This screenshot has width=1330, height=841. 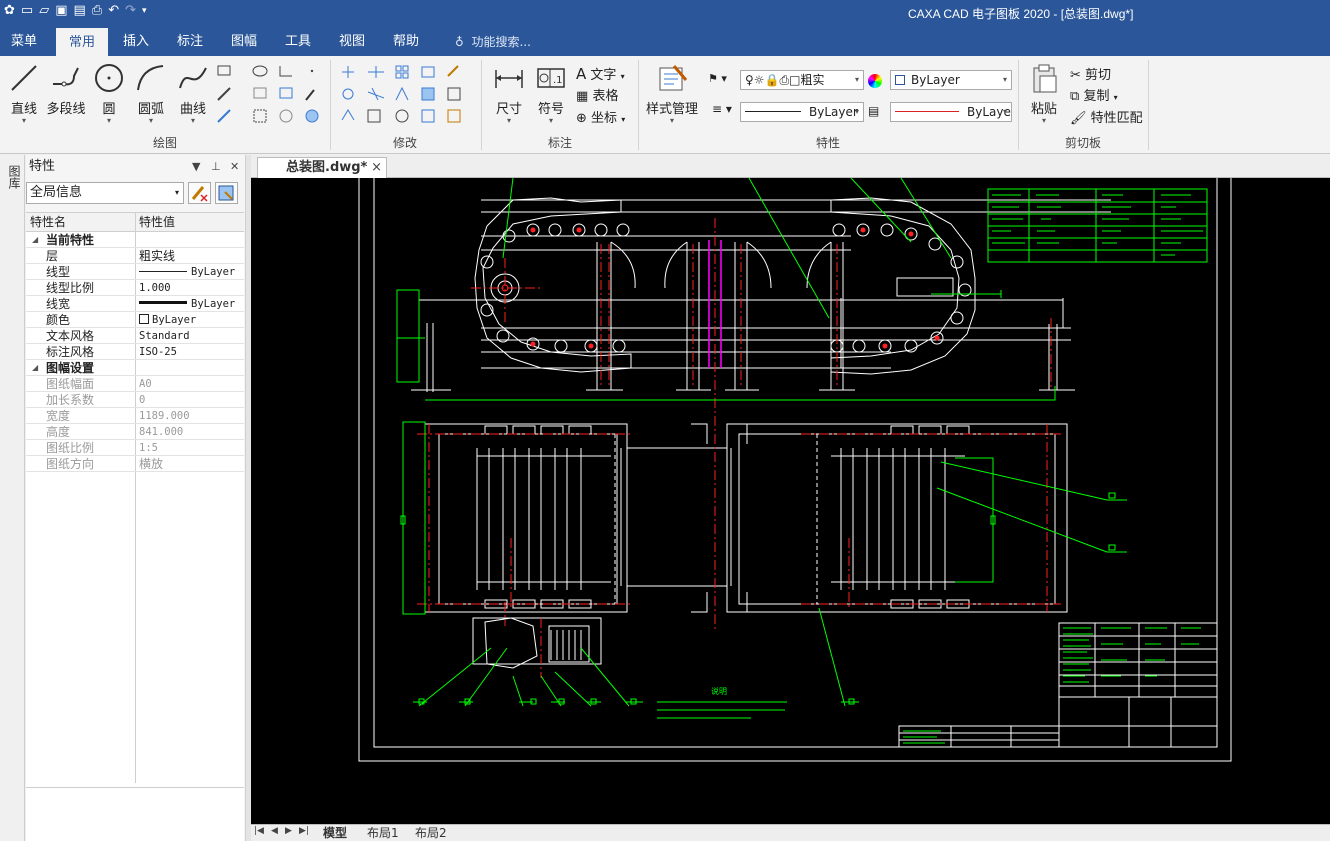 I want to click on layout-tab-model: 模型, so click(x=335, y=833).